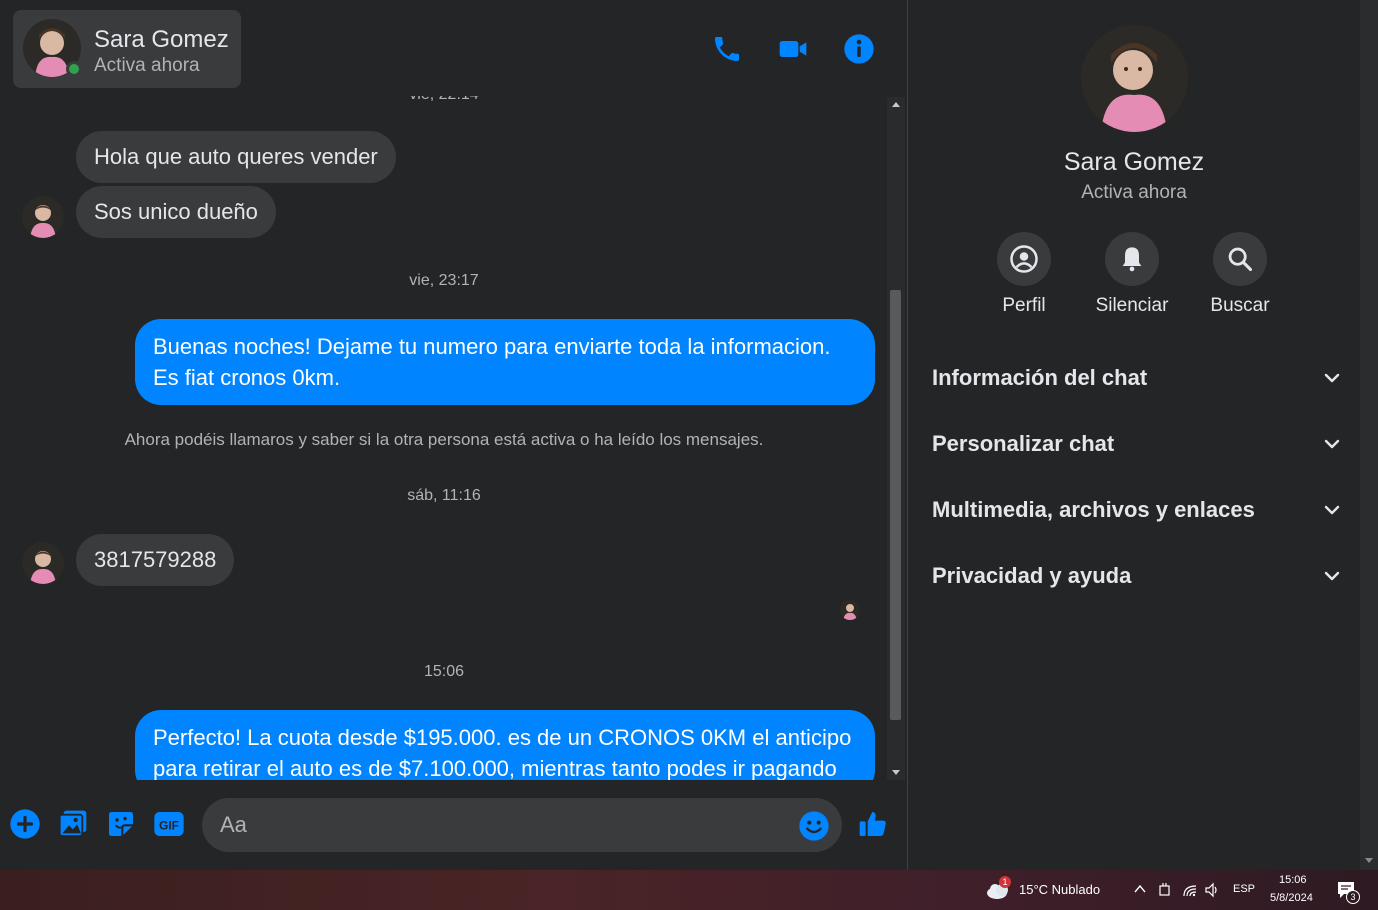 This screenshot has width=1378, height=910. I want to click on search-button: Buscar, so click(1240, 274).